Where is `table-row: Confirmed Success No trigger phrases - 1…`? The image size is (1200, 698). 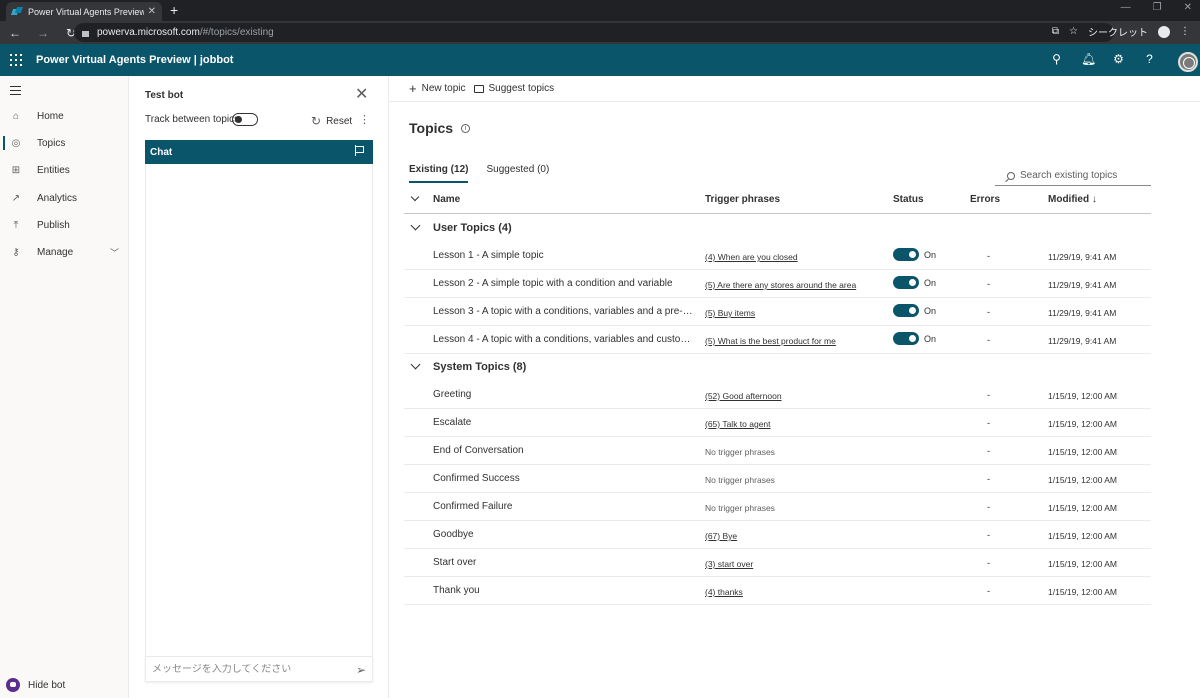 table-row: Confirmed Success No trigger phrases - 1… is located at coordinates (777, 479).